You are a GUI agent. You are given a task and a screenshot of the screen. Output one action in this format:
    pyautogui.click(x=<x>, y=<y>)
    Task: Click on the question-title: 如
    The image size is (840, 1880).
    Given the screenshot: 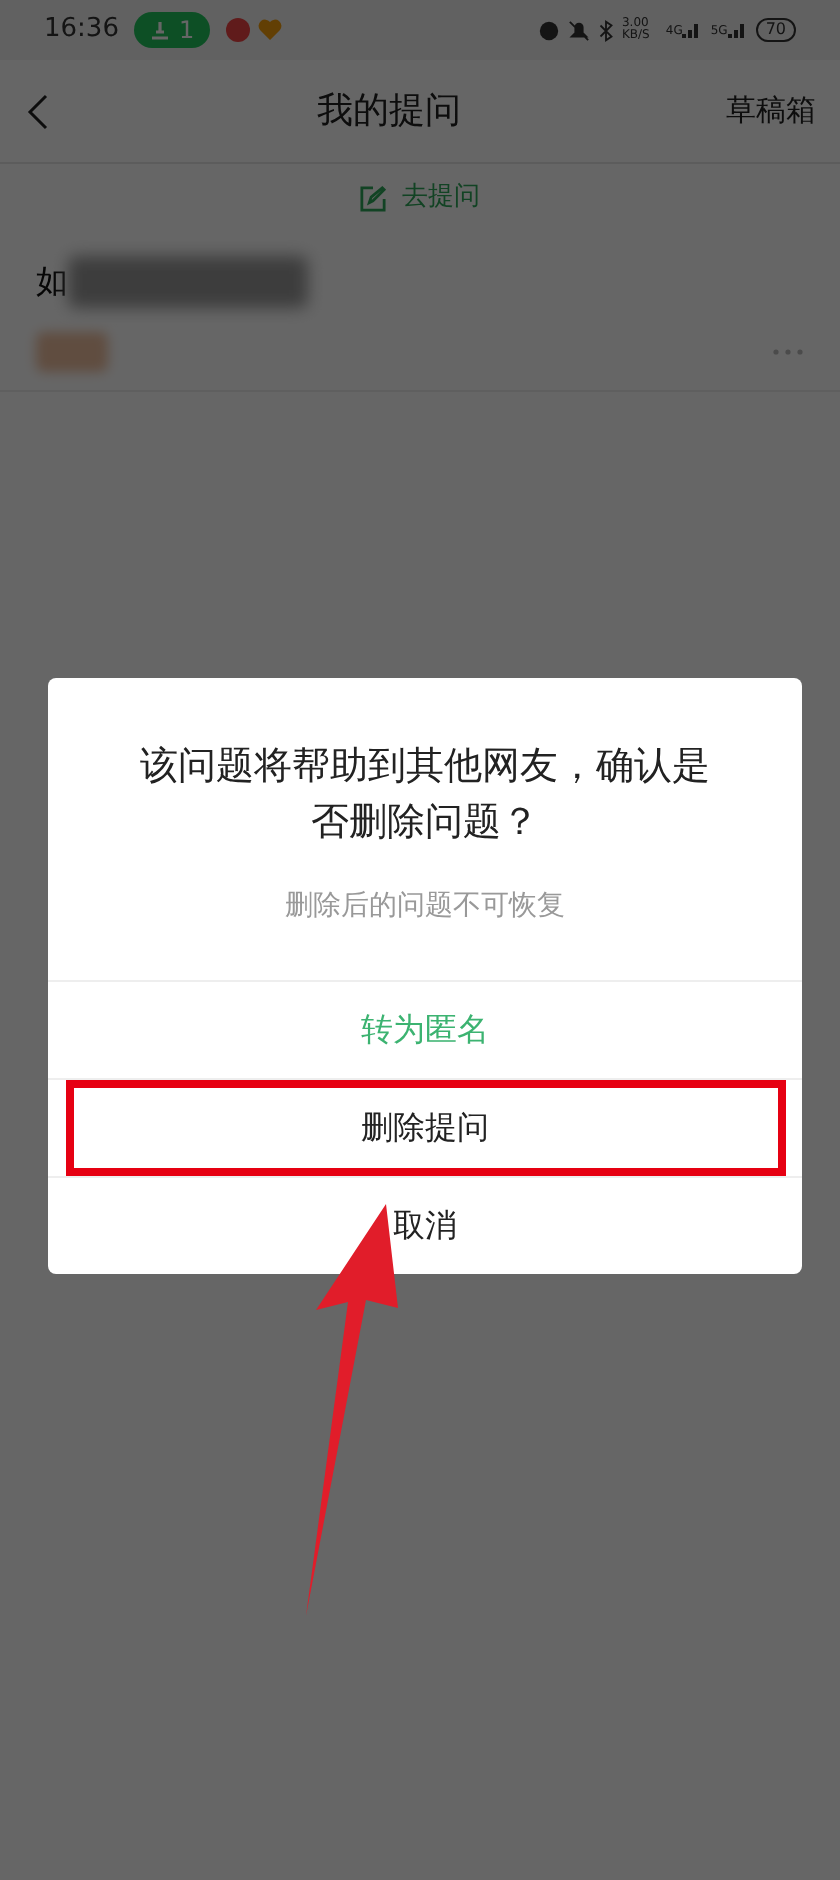 What is the action you would take?
    pyautogui.click(x=52, y=282)
    